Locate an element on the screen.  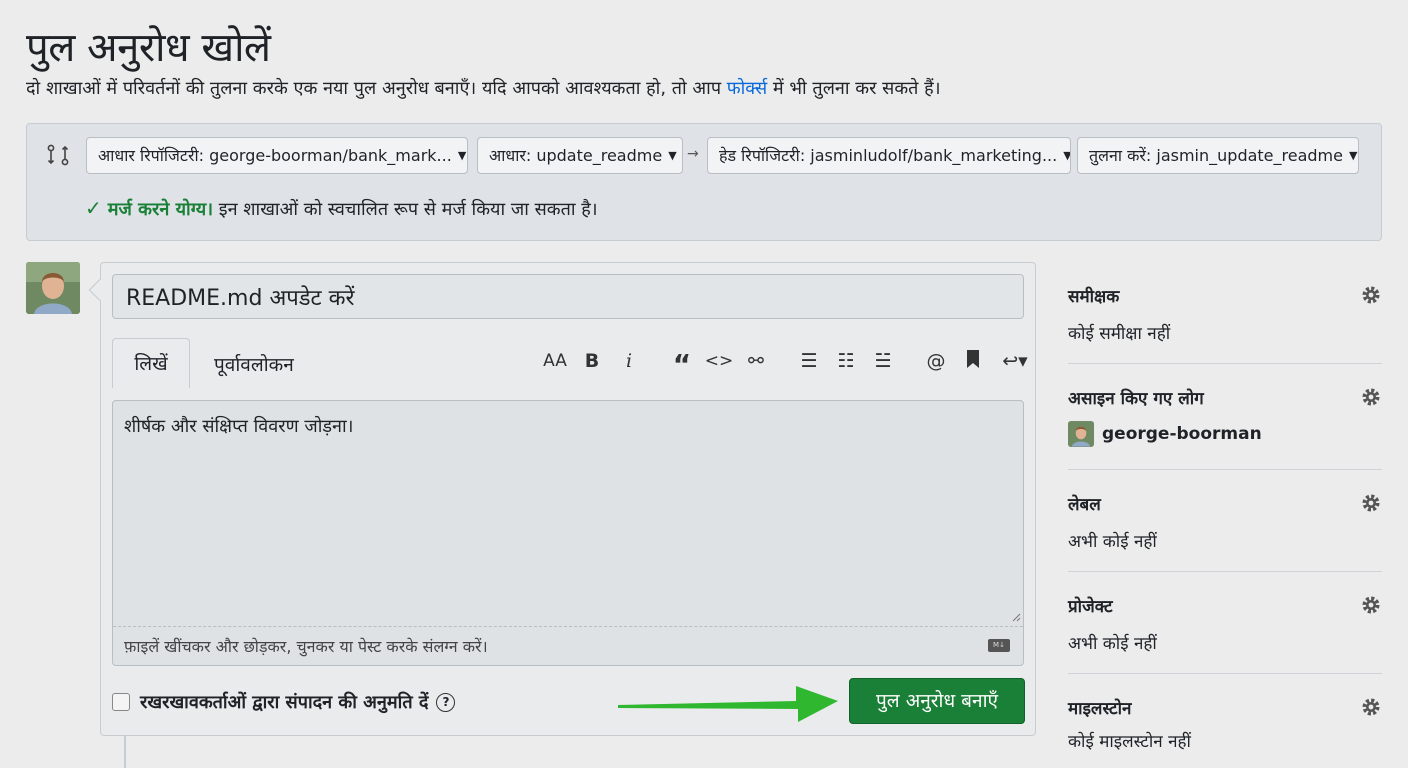
sidebar-assignees: असाइन किए गए लोग george-boorman is located at coordinates (1225, 416).